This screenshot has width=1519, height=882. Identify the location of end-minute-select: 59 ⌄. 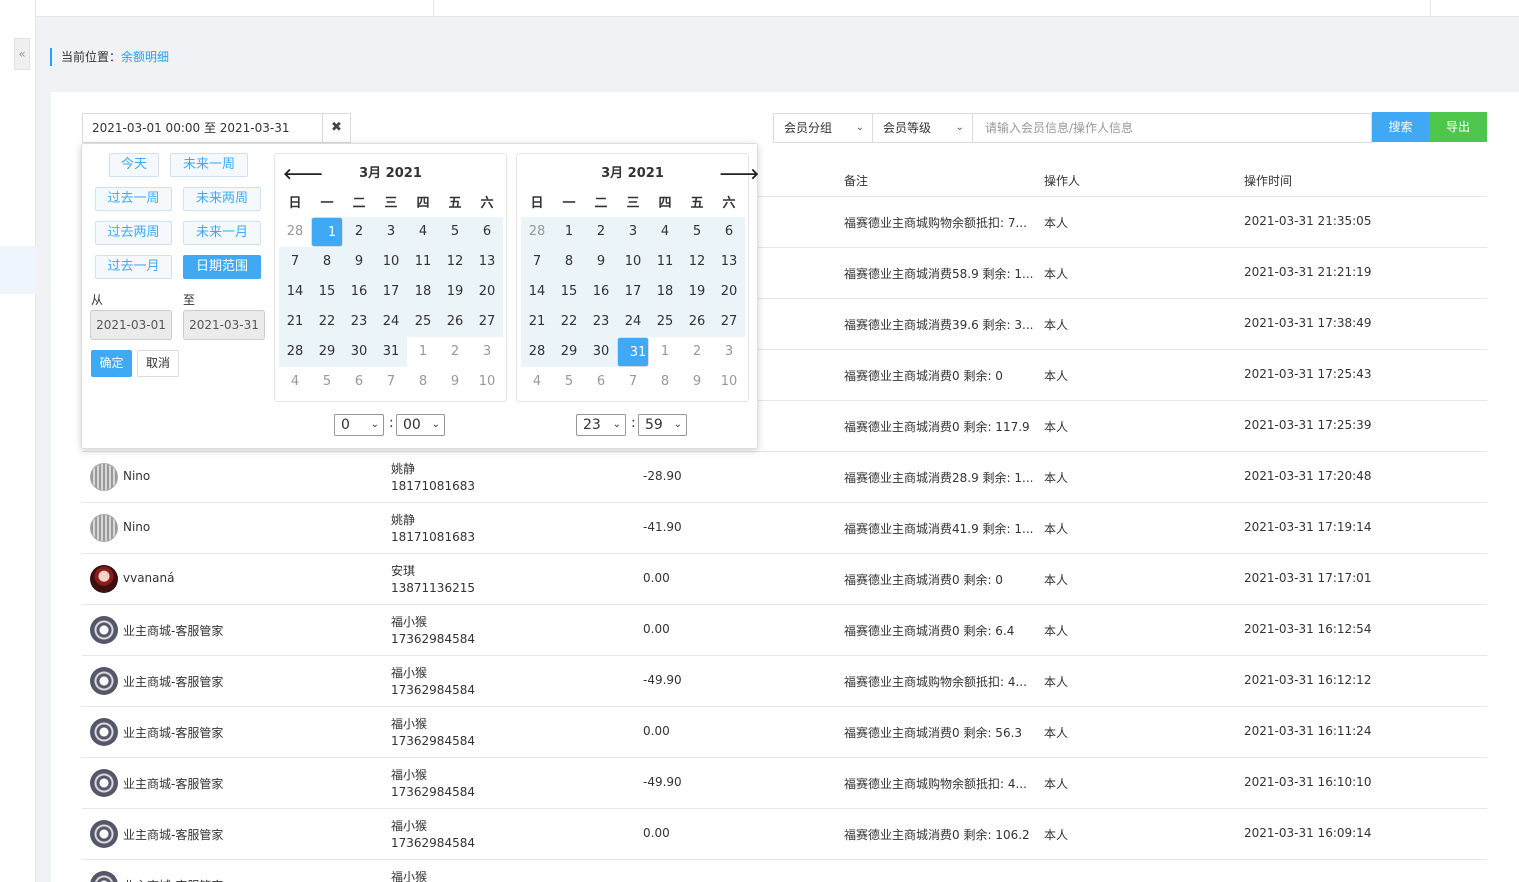
(662, 425).